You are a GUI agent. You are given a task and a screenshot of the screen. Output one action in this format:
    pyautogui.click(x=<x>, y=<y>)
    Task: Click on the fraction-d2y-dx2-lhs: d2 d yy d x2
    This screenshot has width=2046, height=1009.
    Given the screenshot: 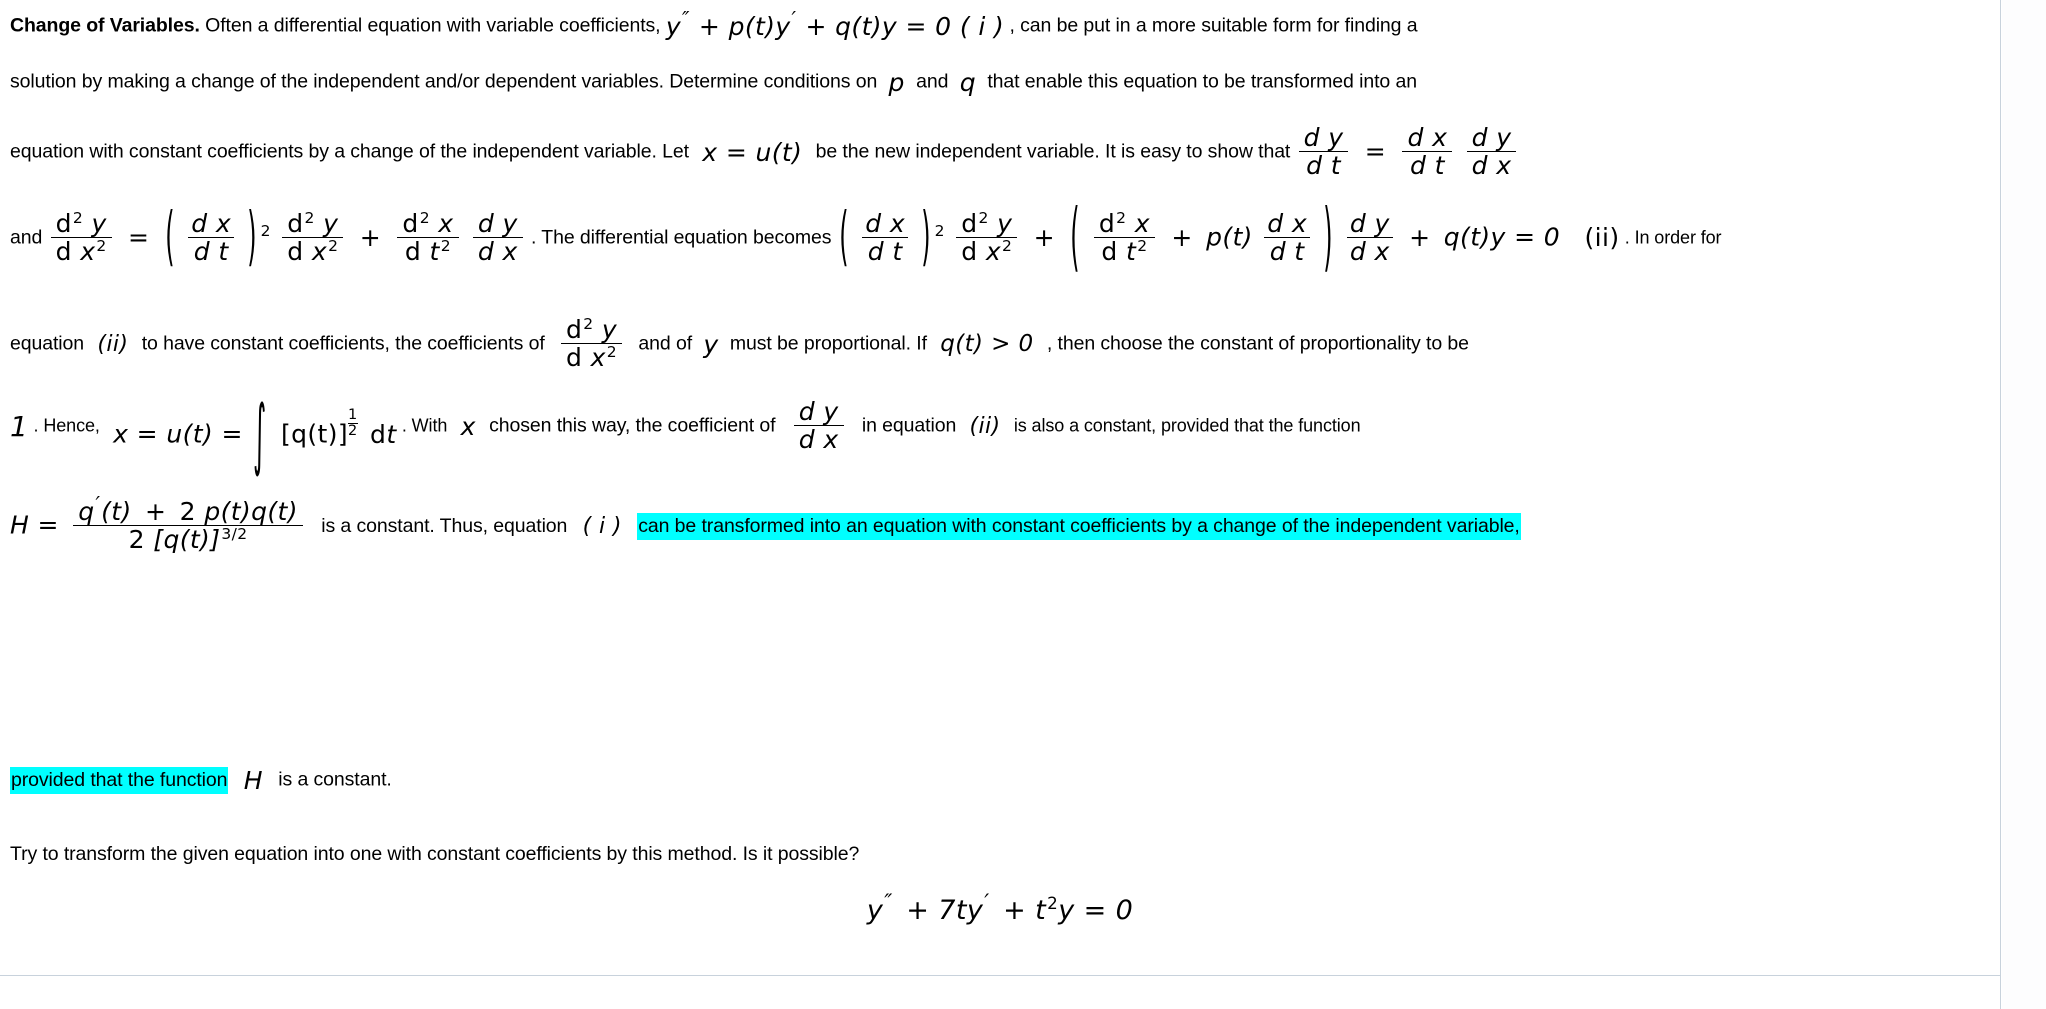 What is the action you would take?
    pyautogui.click(x=81, y=237)
    